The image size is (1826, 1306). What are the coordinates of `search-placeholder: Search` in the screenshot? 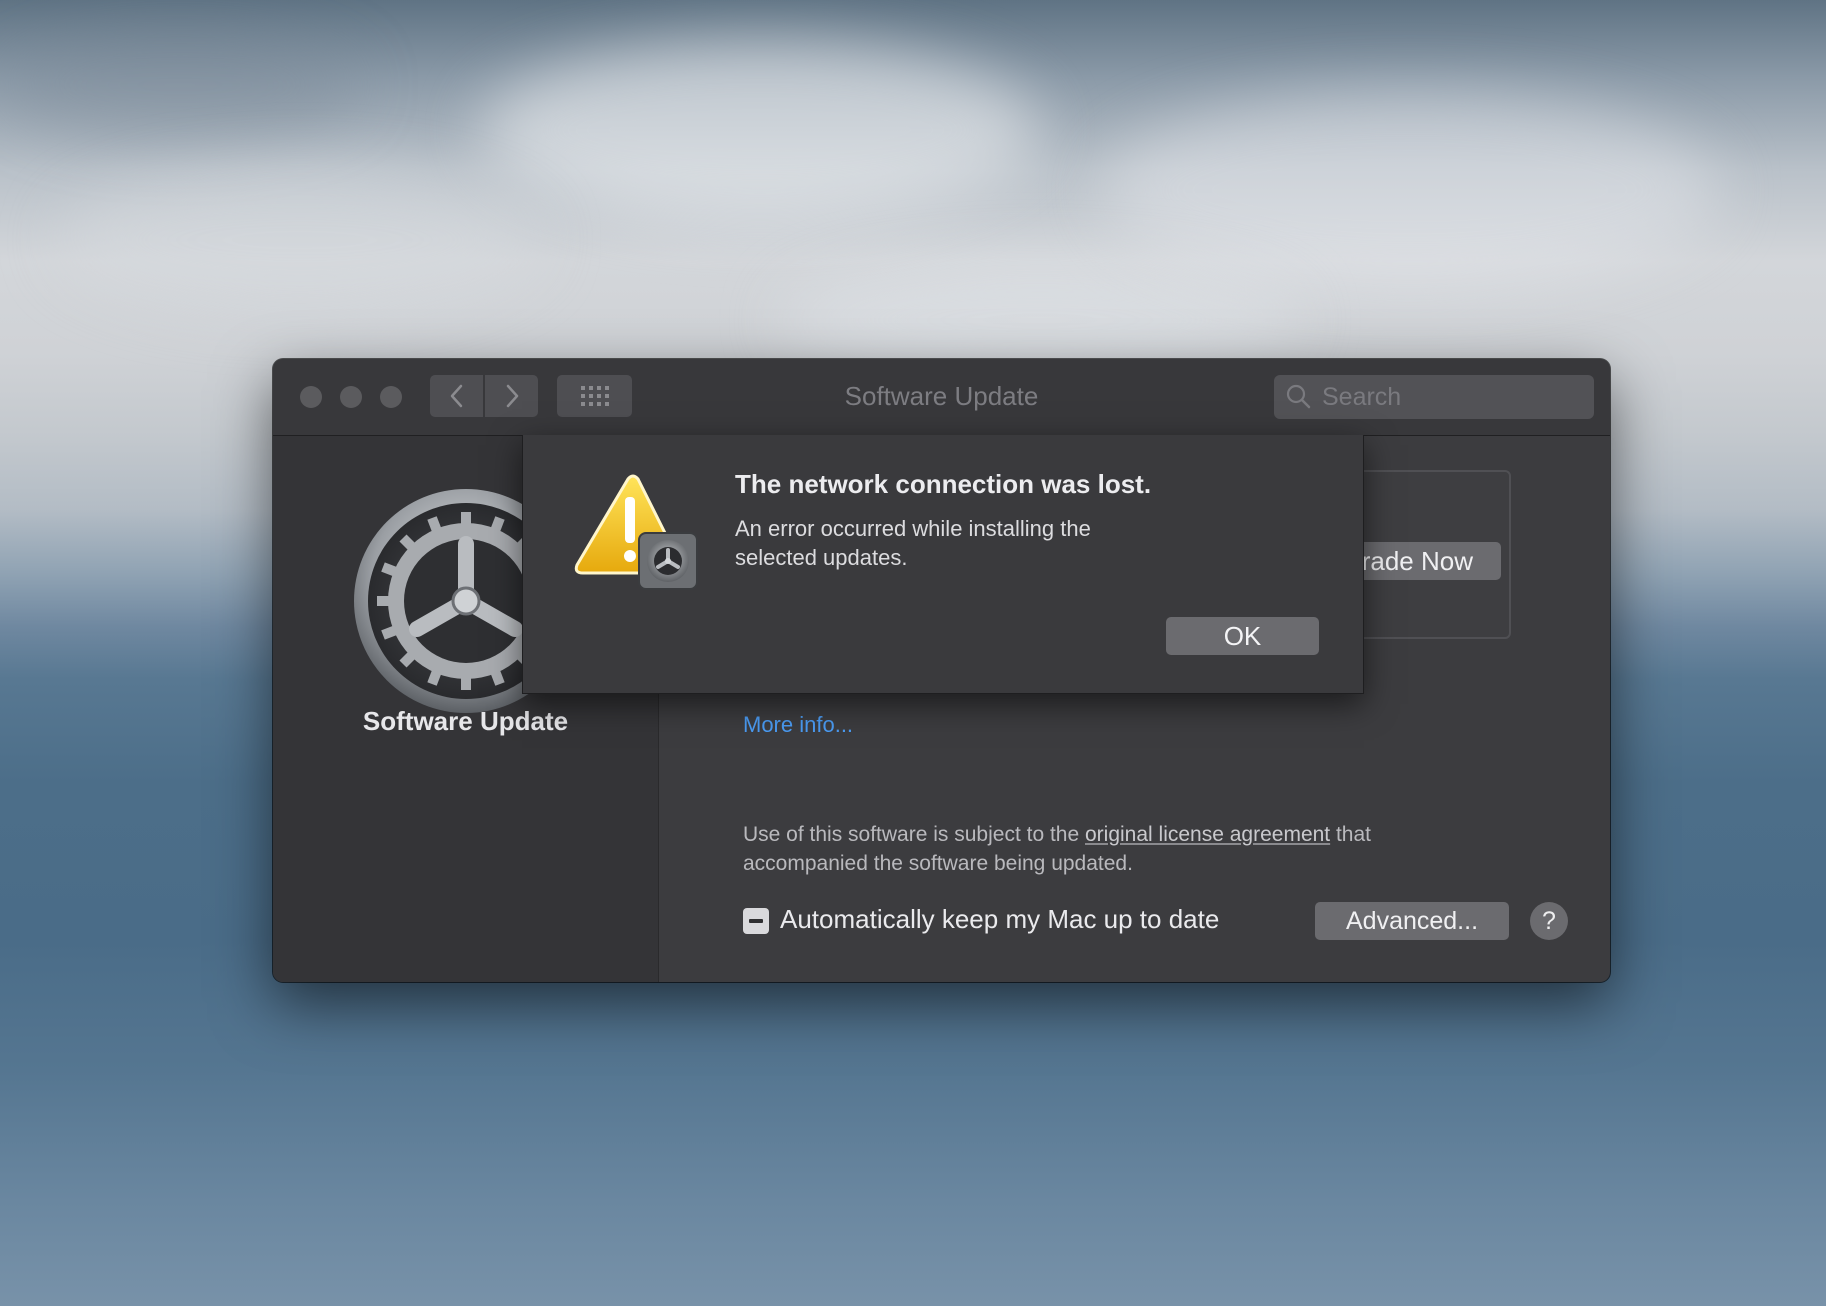 It's located at (1362, 396).